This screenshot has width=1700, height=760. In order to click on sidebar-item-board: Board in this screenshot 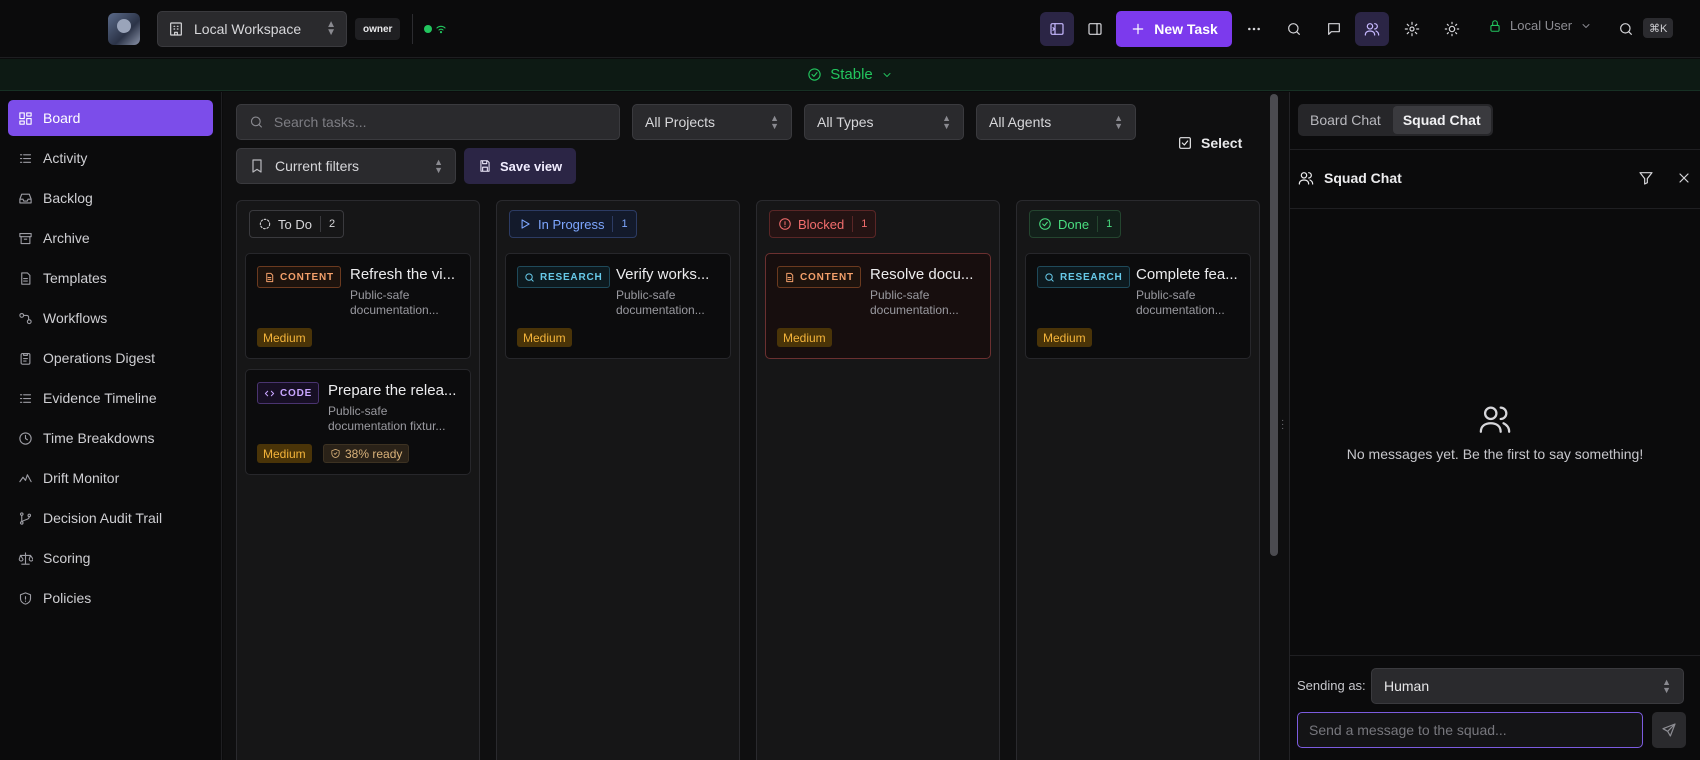, I will do `click(110, 118)`.